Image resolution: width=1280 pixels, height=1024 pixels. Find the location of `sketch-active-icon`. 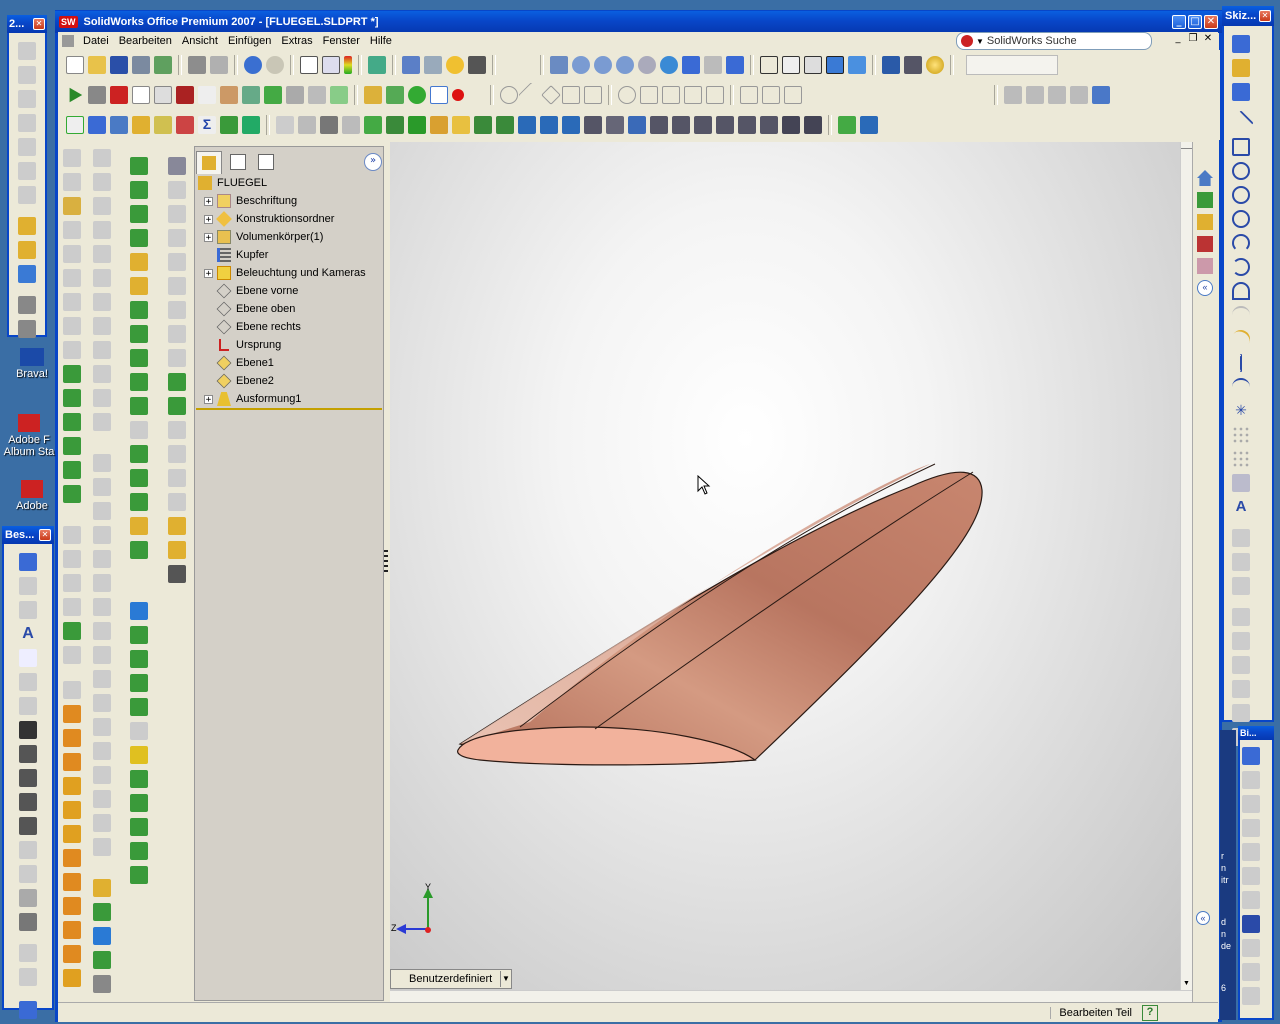

sketch-active-icon is located at coordinates (439, 95).